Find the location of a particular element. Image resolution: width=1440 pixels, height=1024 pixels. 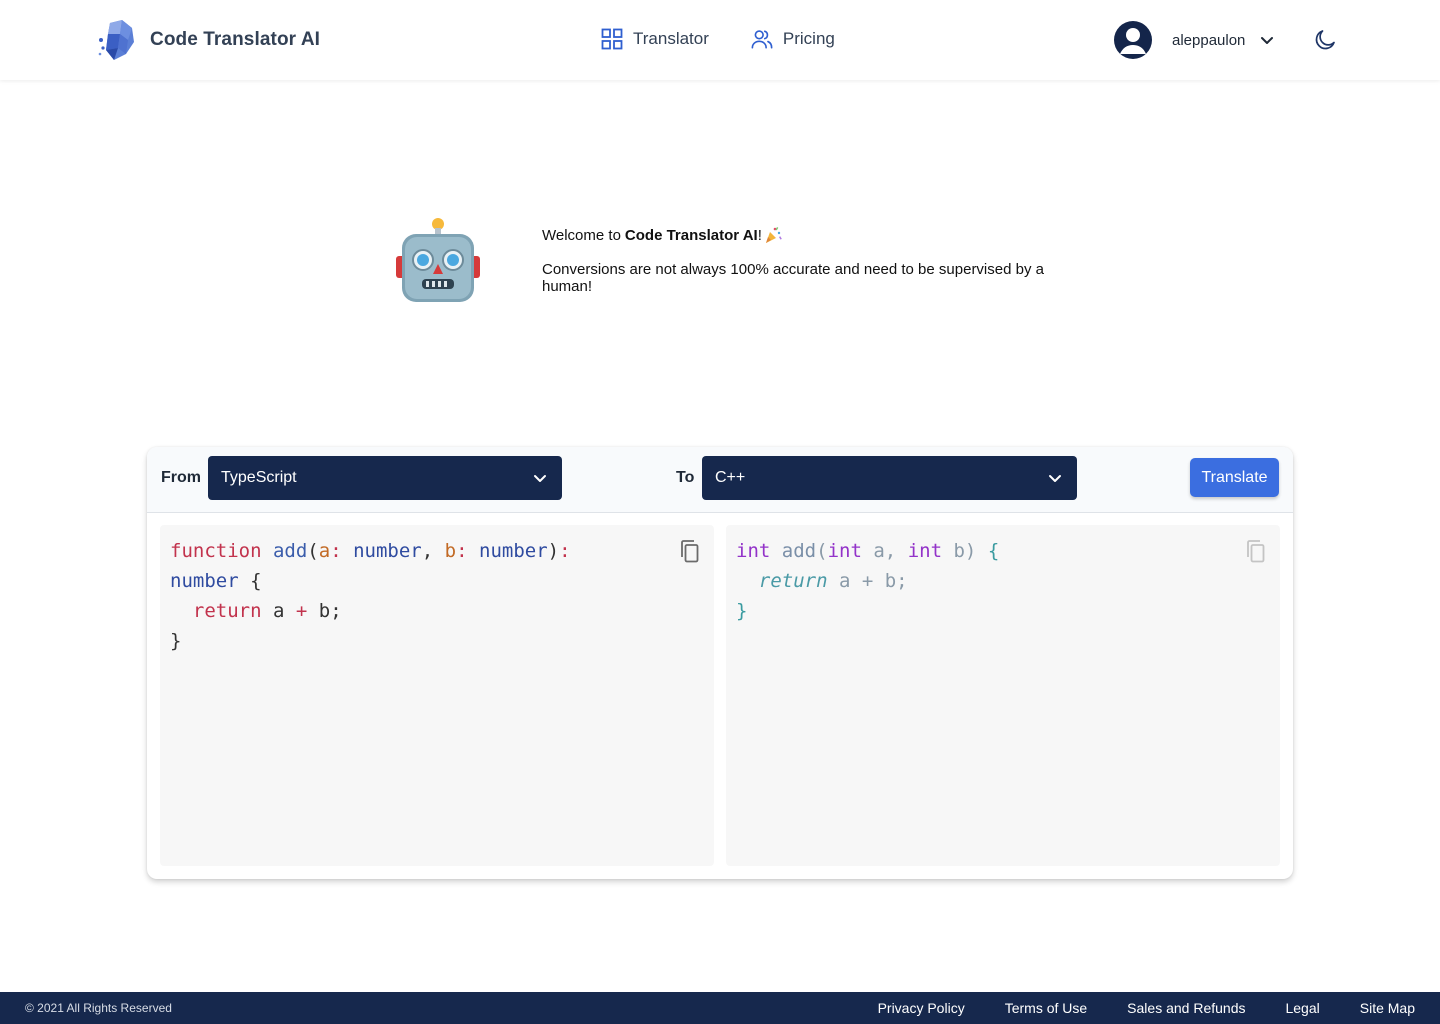

from-label: From is located at coordinates (181, 477).